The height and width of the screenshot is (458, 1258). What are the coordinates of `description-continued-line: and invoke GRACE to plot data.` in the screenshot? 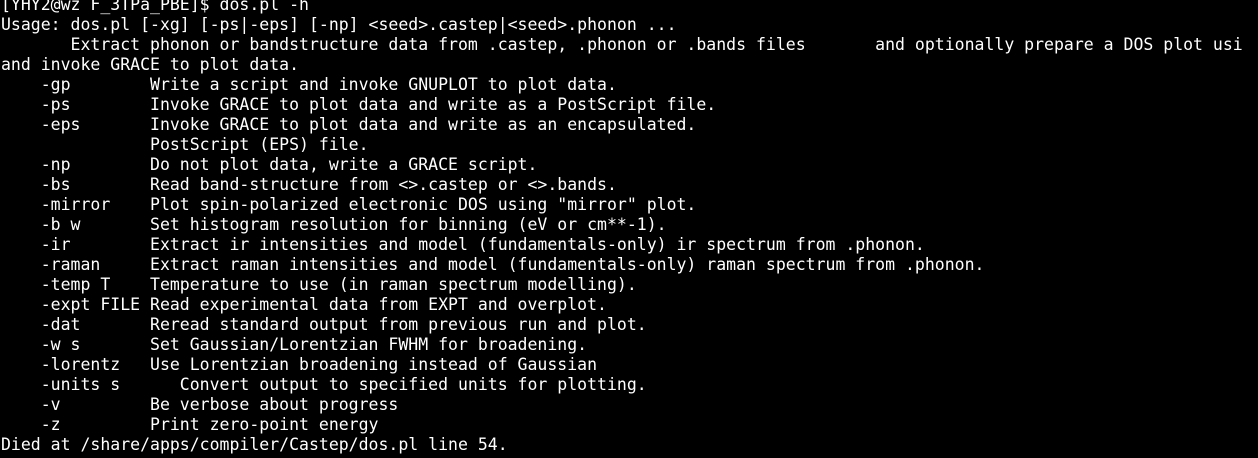 It's located at (150, 64).